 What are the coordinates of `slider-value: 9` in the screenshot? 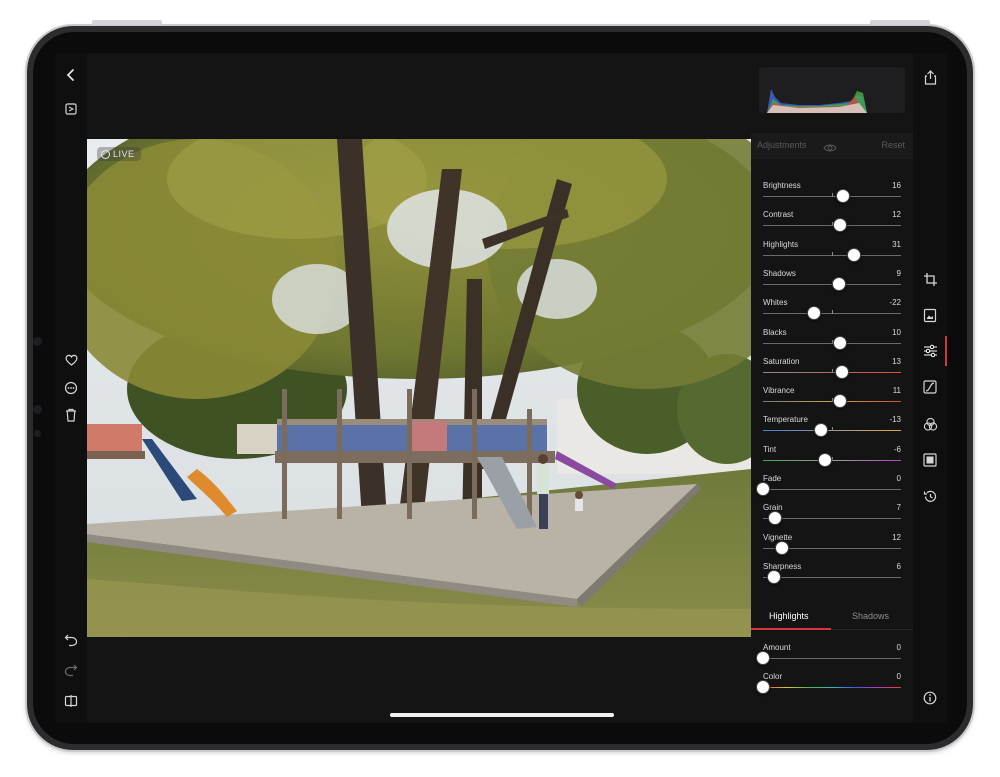 It's located at (898, 273).